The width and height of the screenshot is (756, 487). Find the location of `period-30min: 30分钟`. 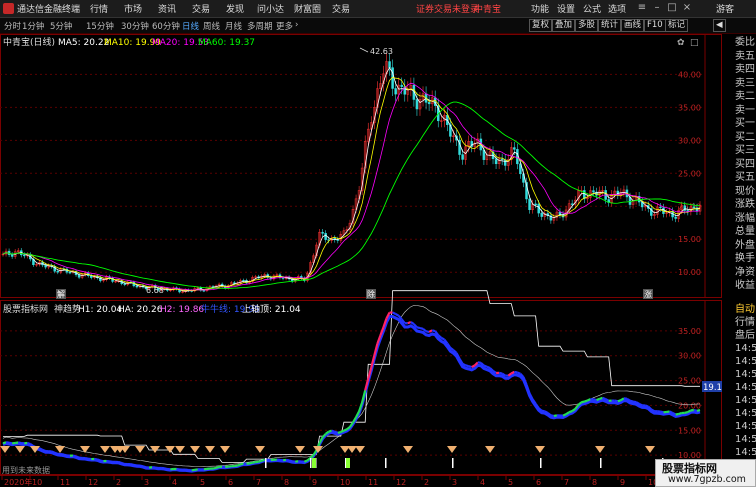

period-30min: 30分钟 is located at coordinates (135, 26).